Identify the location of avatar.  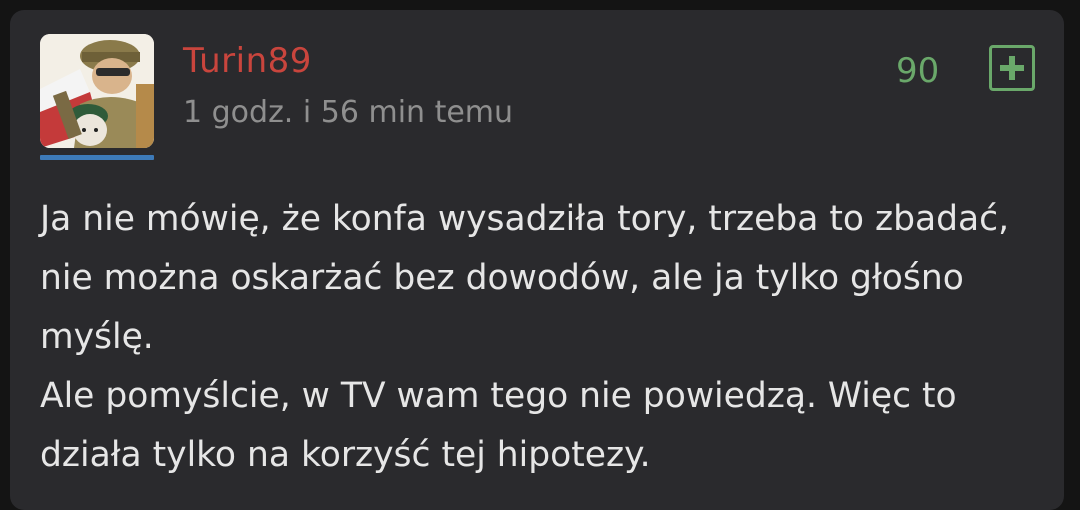
(97, 91).